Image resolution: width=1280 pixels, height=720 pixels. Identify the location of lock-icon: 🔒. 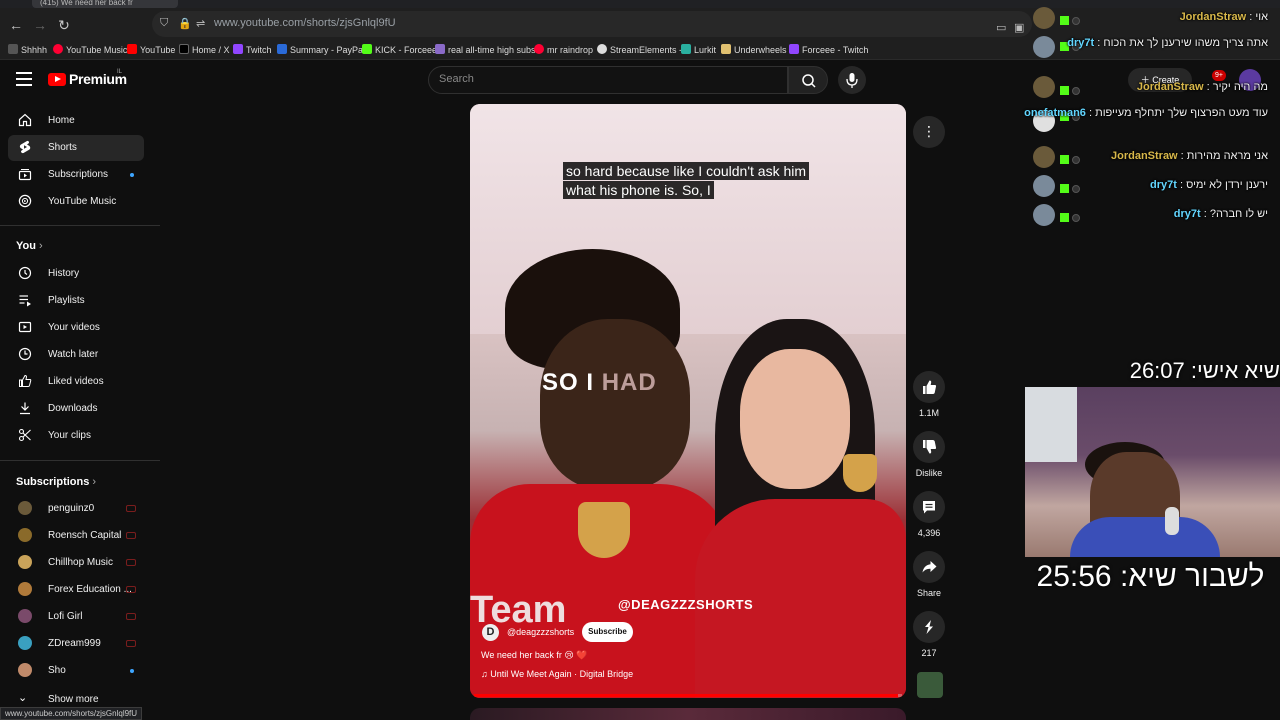
(185, 23).